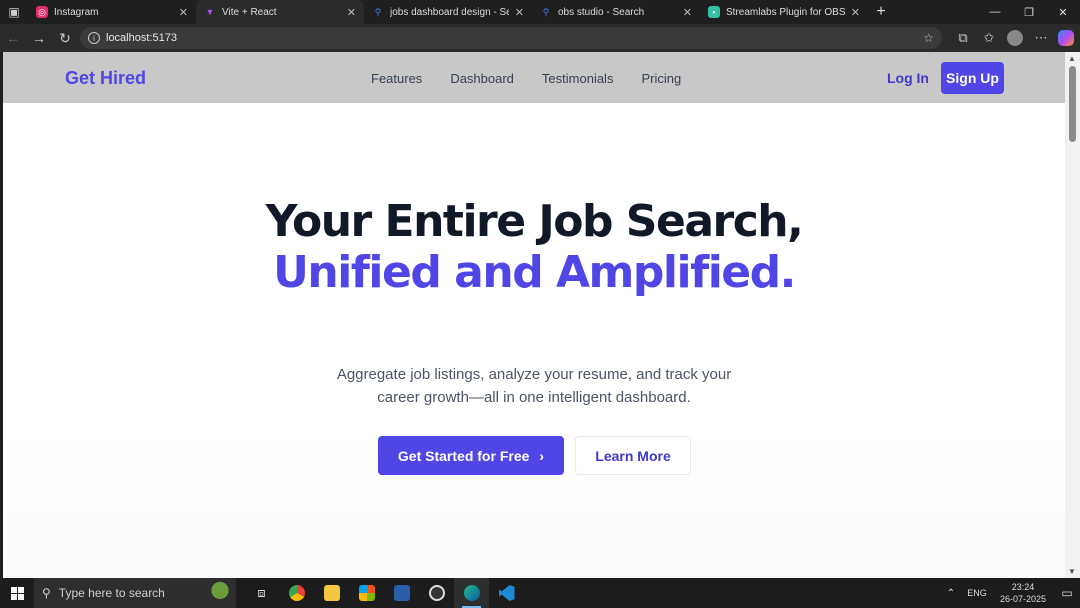 This screenshot has height=608, width=1080. What do you see at coordinates (511, 38) in the screenshot?
I see `address-bar: i localhost:5173 ☆` at bounding box center [511, 38].